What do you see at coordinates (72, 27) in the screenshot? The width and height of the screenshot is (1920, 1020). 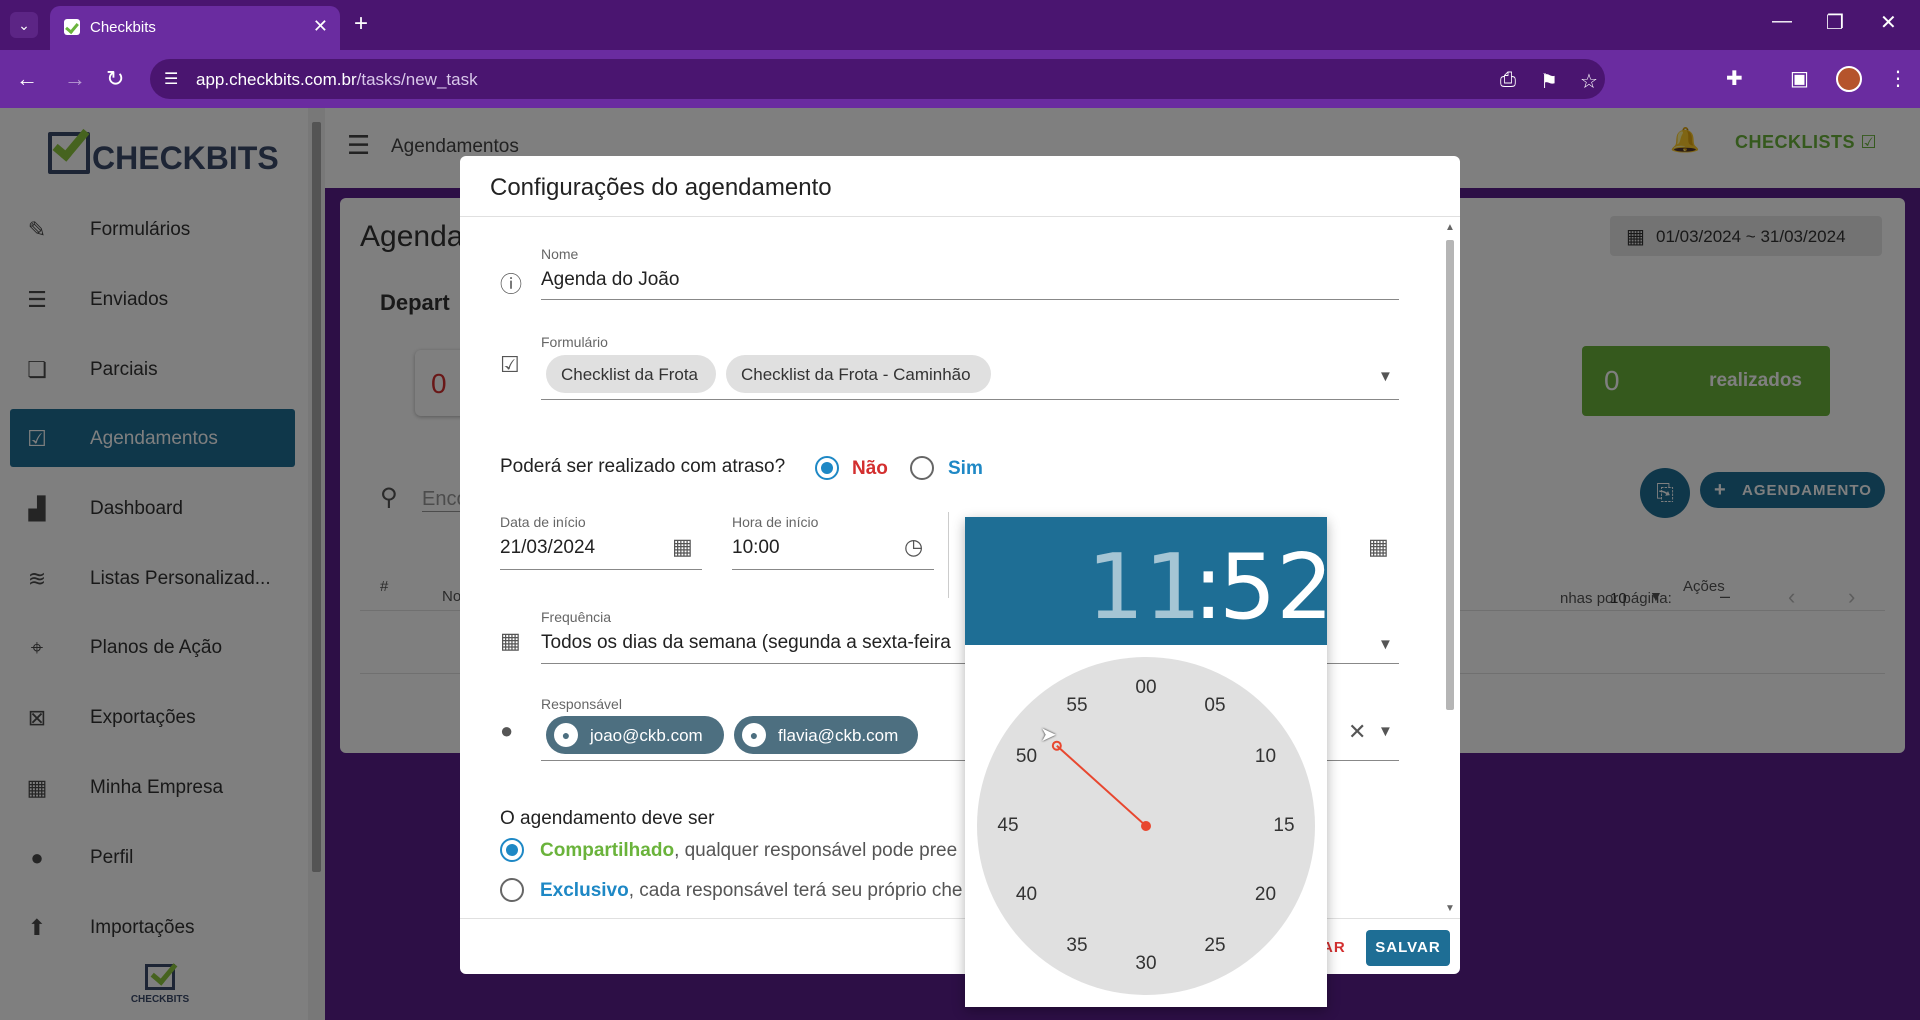 I see `checkbits-favicon-icon` at bounding box center [72, 27].